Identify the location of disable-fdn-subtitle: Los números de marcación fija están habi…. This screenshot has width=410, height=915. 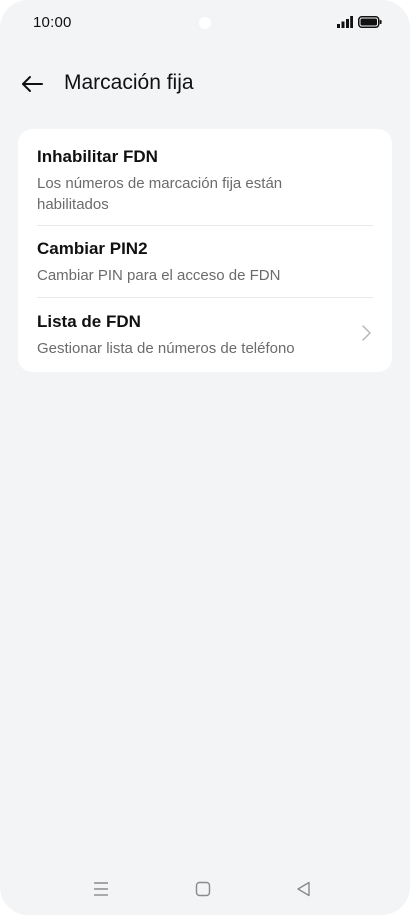
(160, 194).